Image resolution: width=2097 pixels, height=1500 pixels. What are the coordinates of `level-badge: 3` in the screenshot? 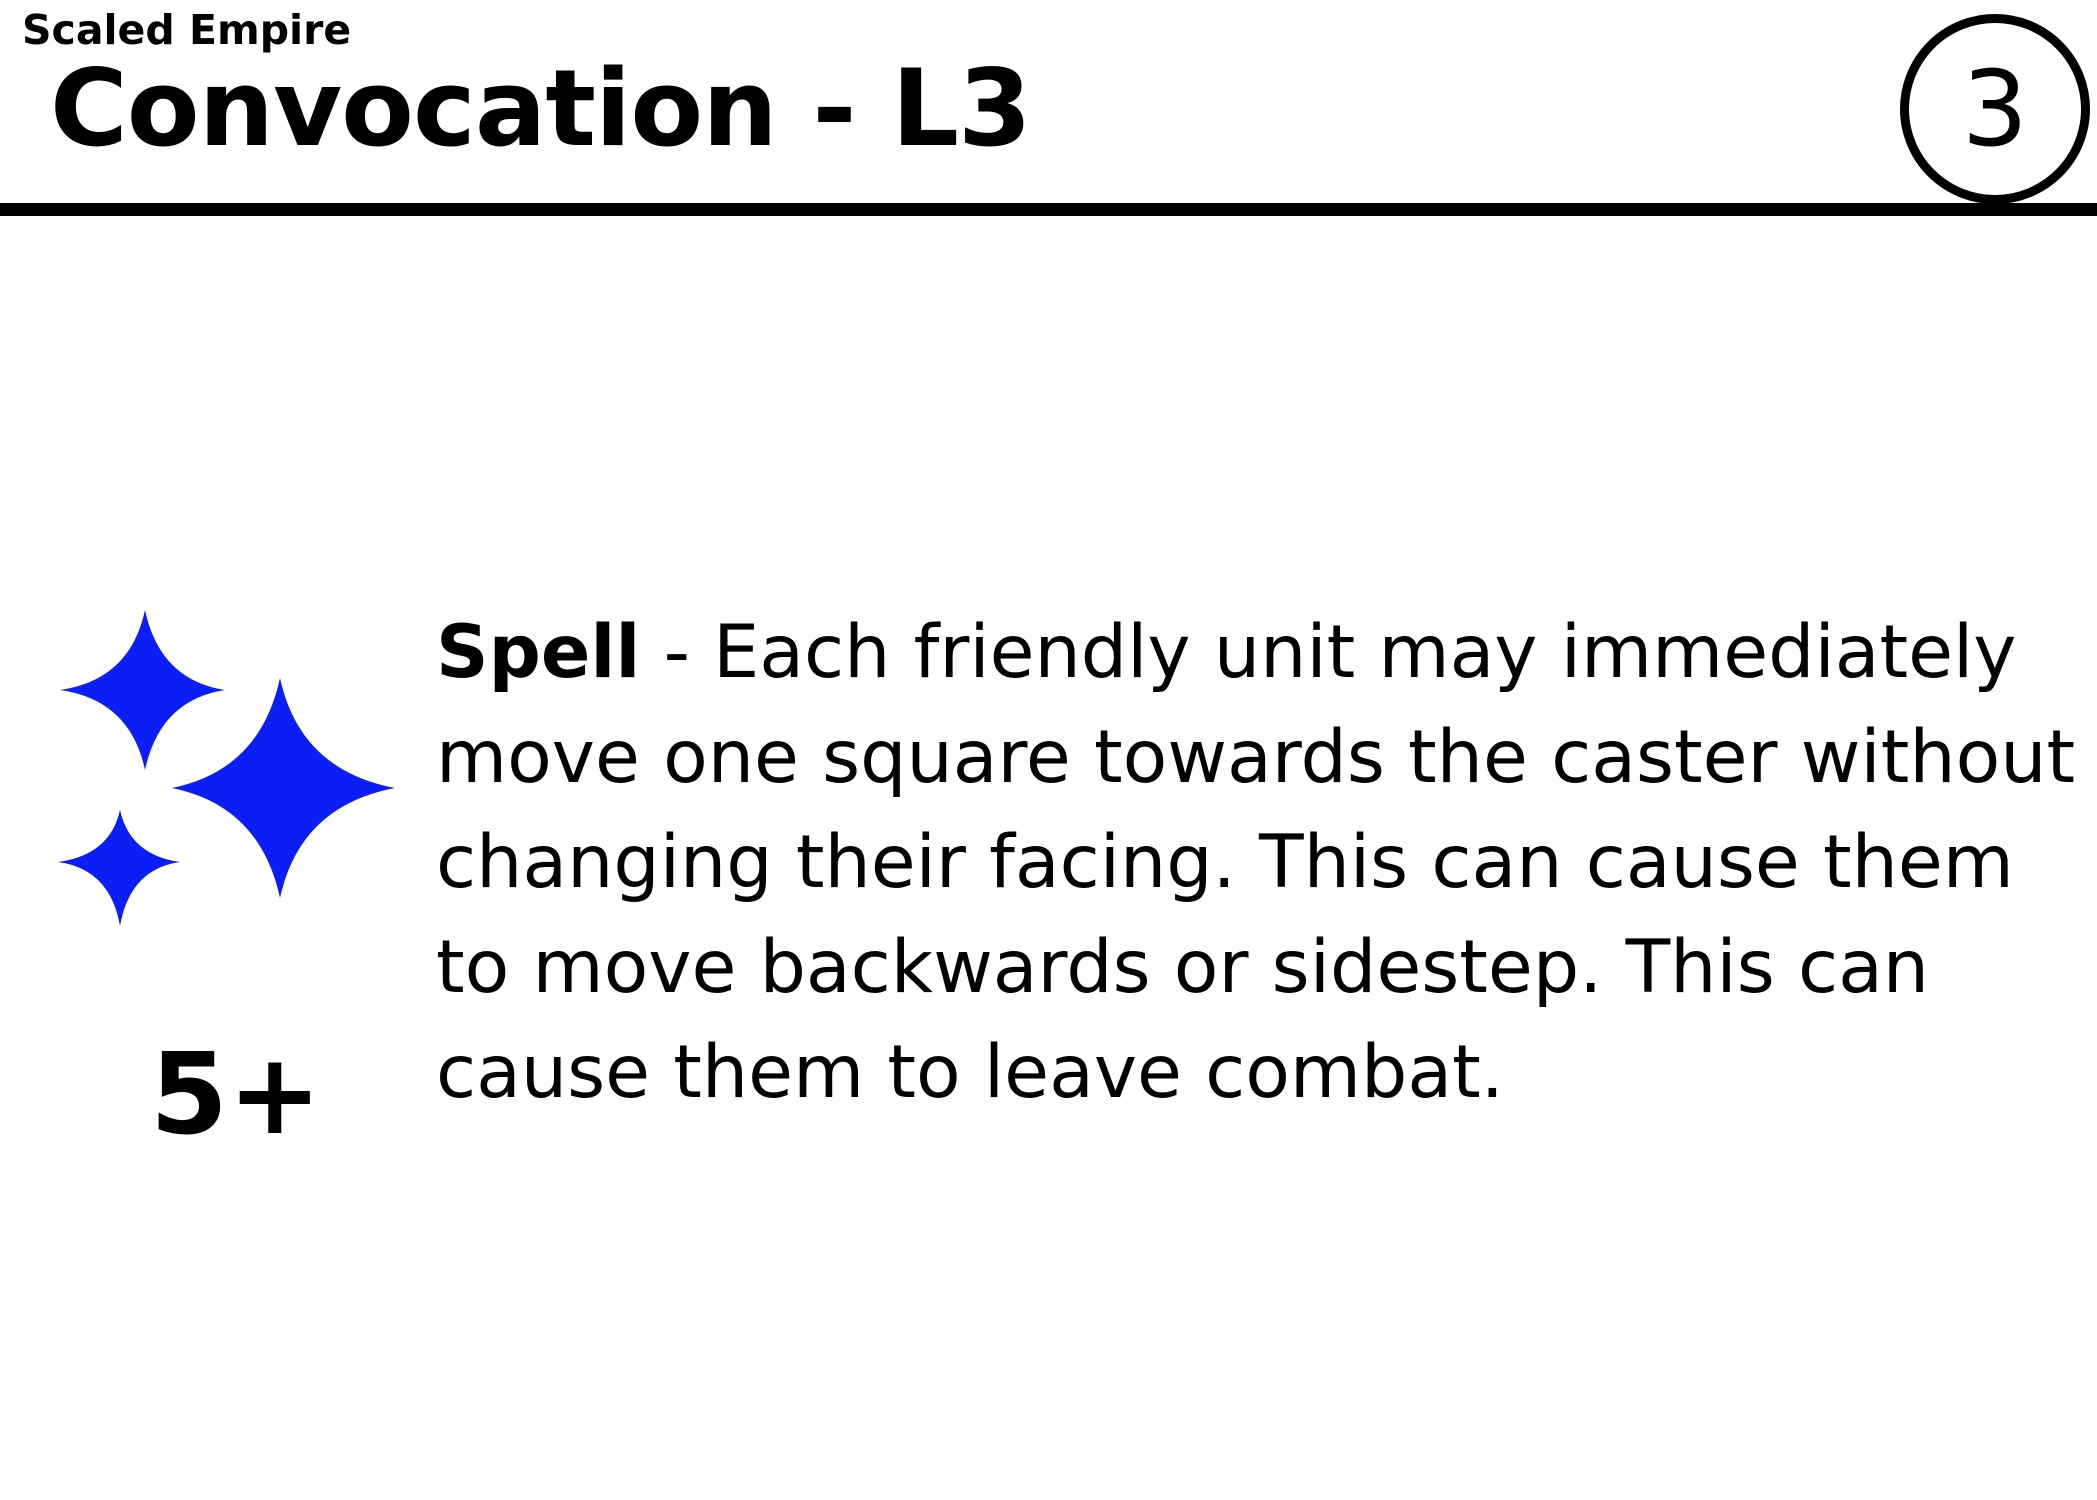 It's located at (1995, 109).